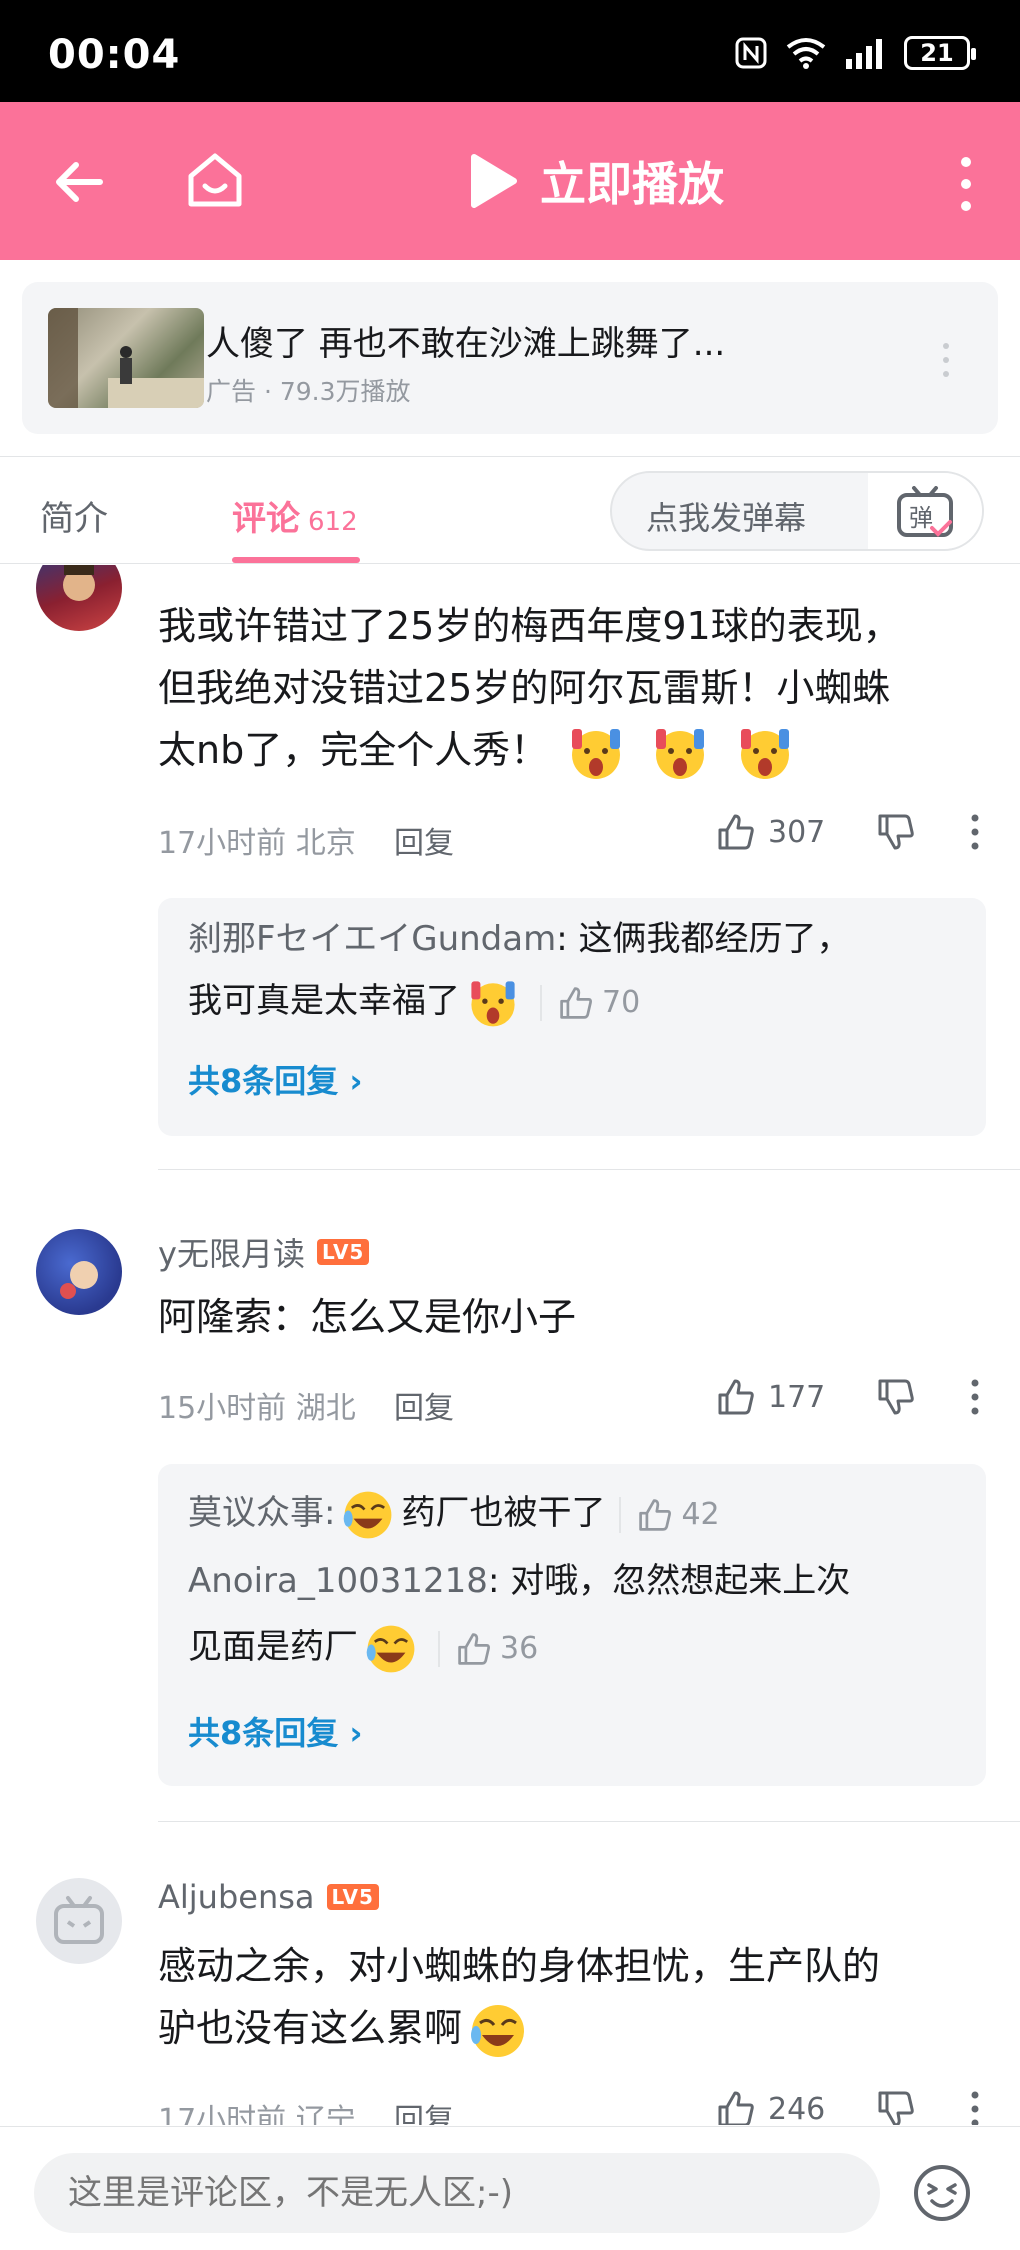  I want to click on comment-username: Aljubensa LV5, so click(268, 1897).